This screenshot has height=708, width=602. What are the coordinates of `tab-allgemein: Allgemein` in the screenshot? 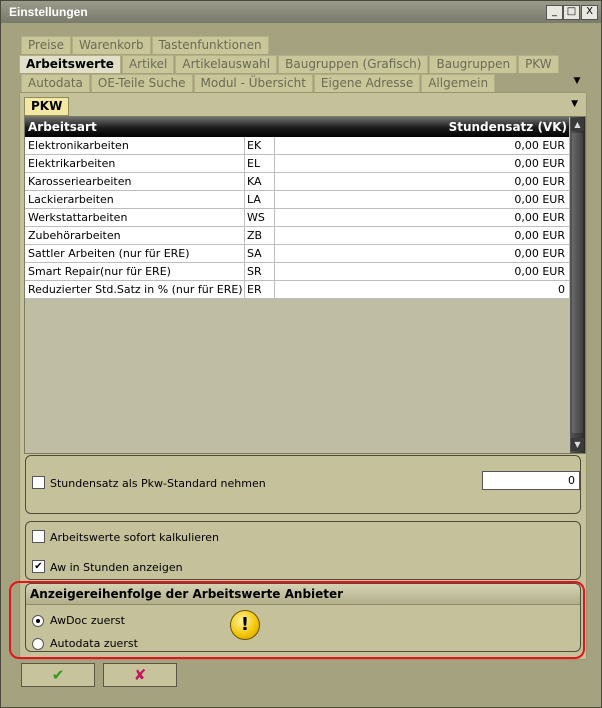 It's located at (458, 83).